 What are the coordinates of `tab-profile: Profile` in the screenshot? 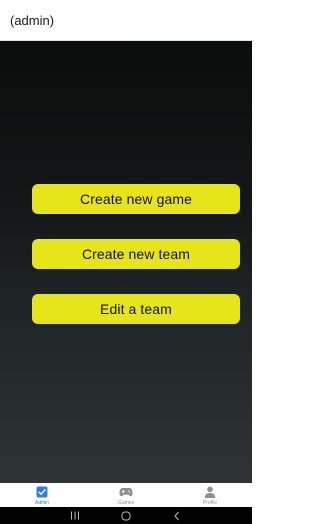 It's located at (210, 495).